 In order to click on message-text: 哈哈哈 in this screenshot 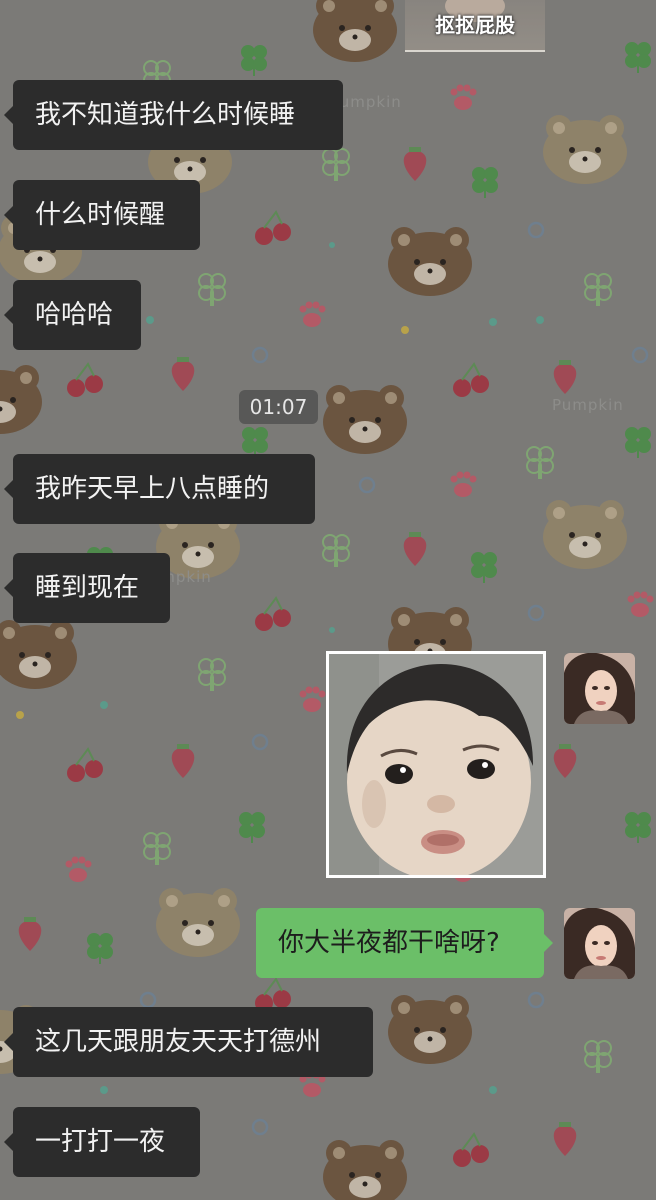, I will do `click(74, 315)`.